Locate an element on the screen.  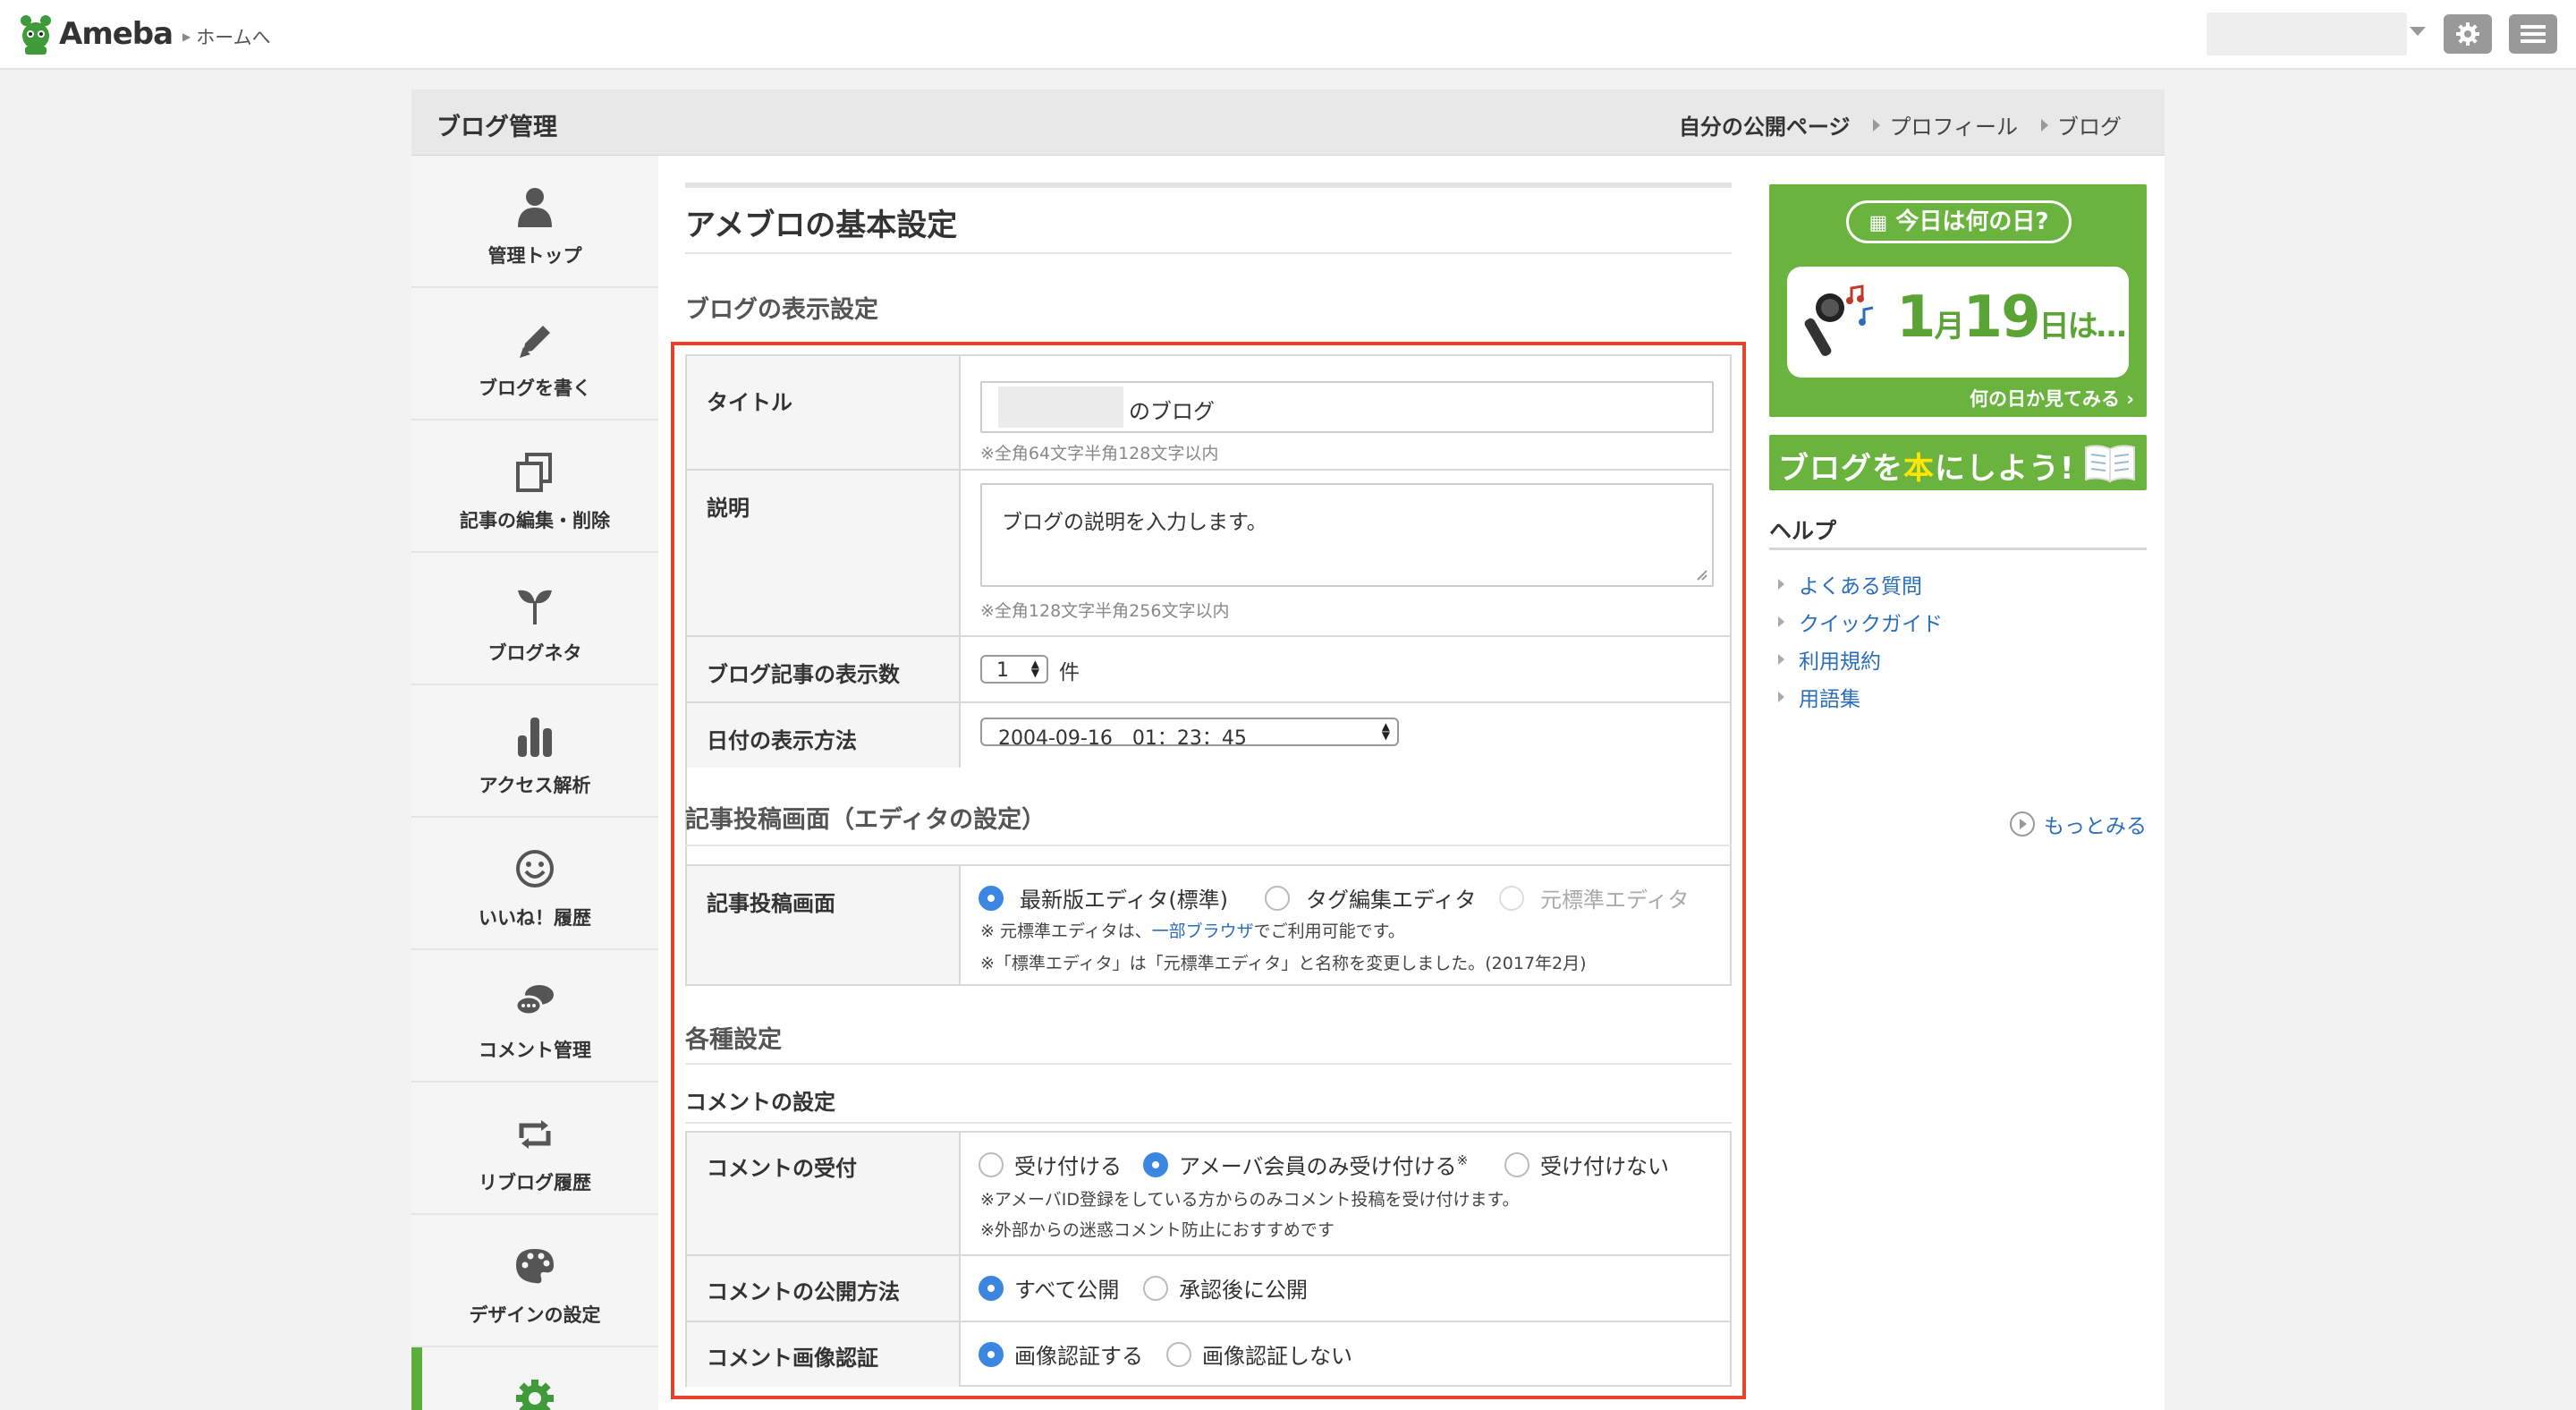
help-link-terms: 利用規約 is located at coordinates (1829, 660).